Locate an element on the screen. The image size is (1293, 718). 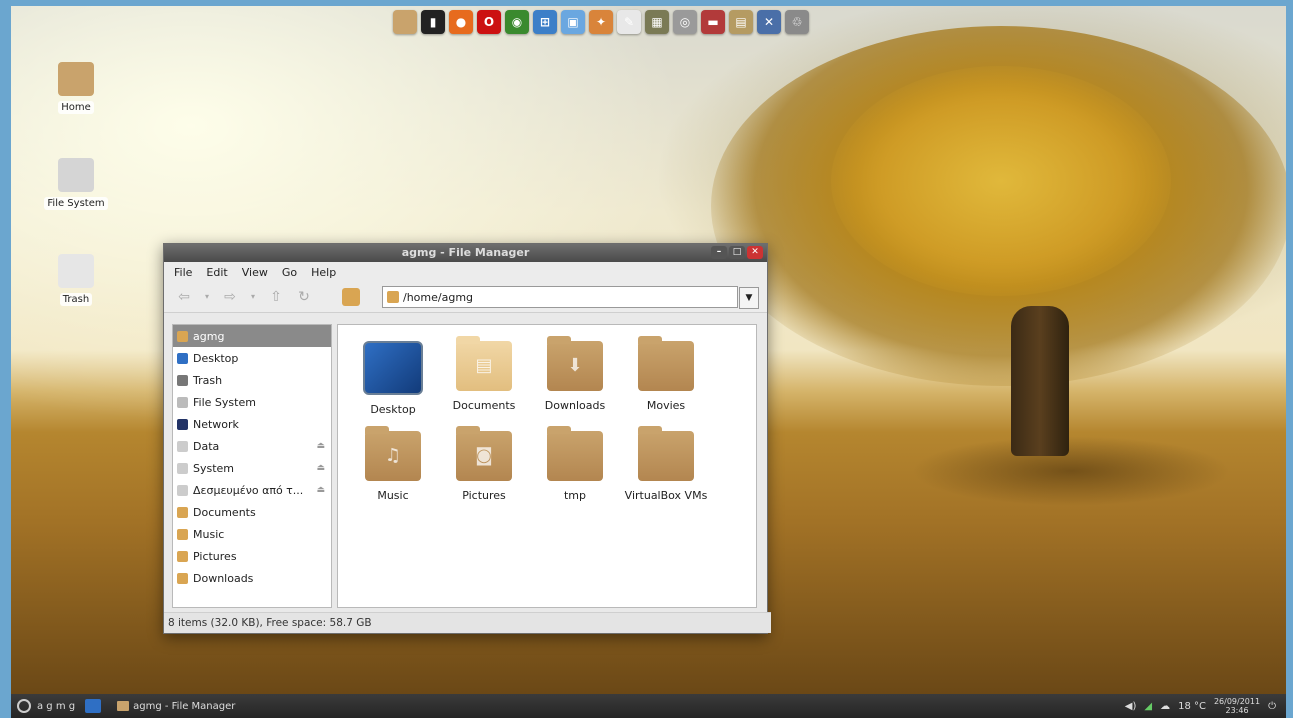
sidebar-item-label: Network is located at coordinates (216, 424).